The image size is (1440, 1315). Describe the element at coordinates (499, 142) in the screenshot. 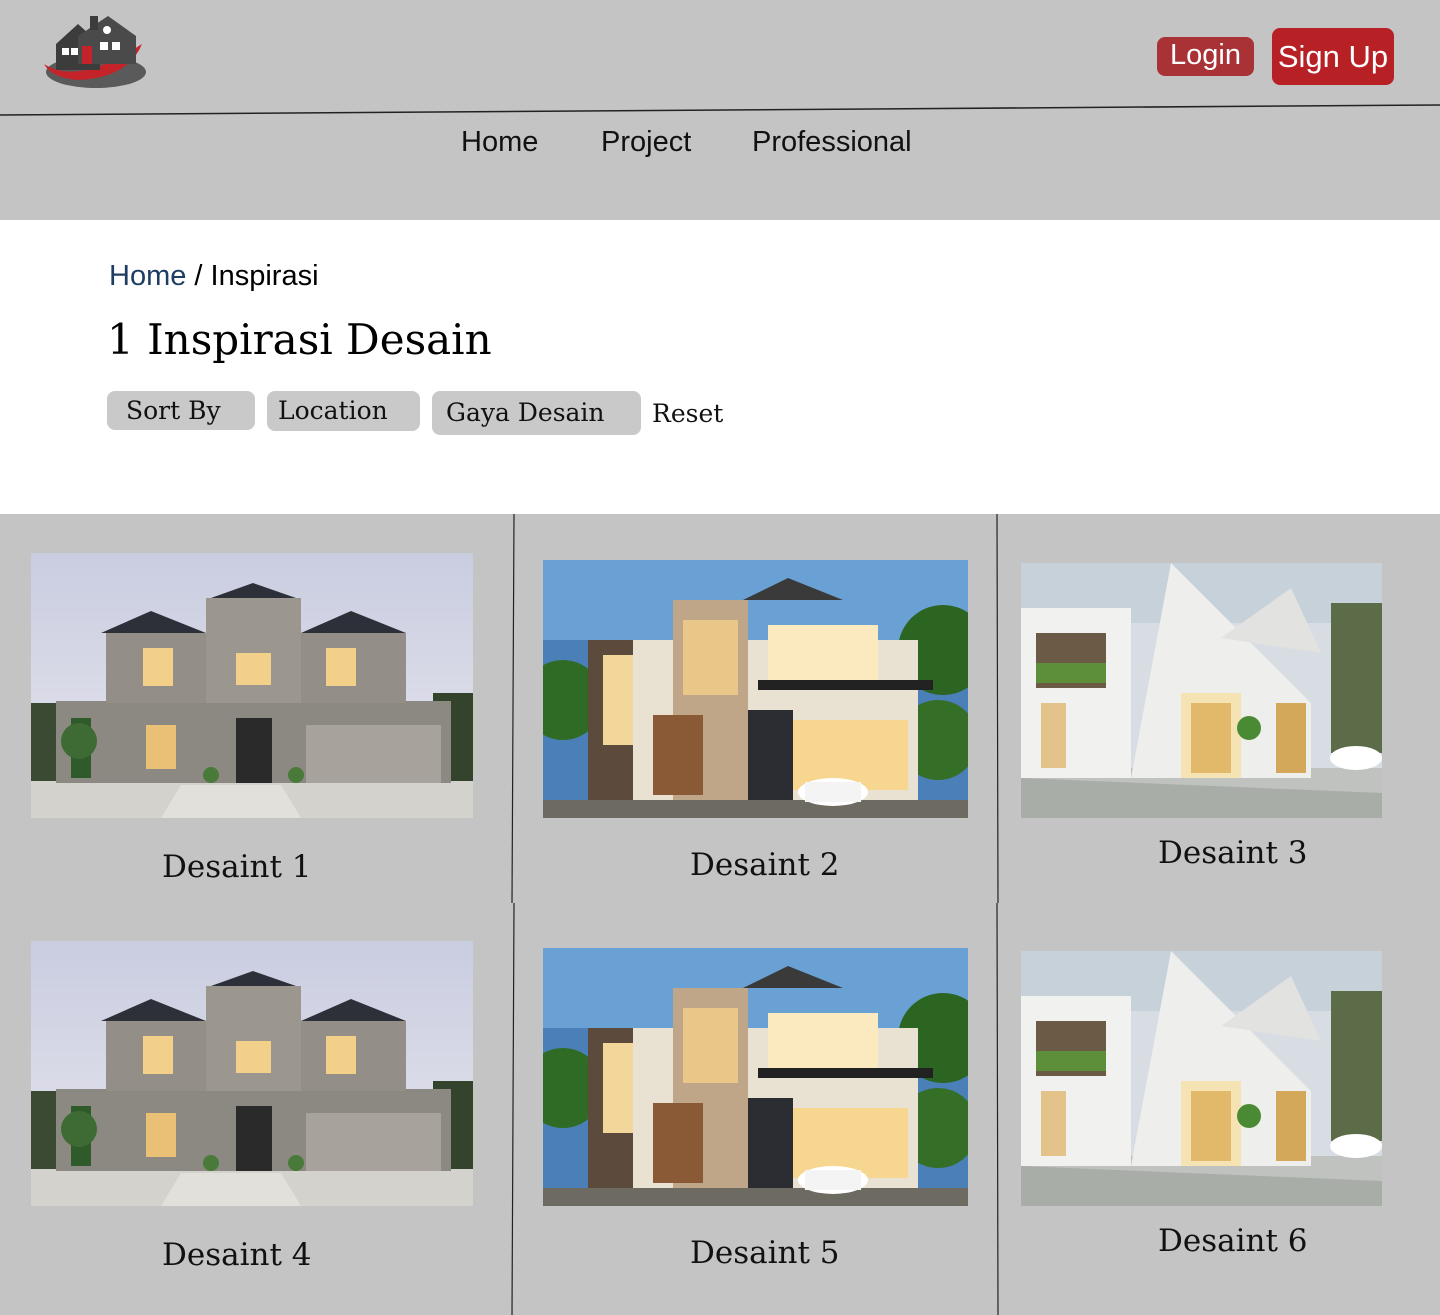

I see `nav-home-link: Home` at that location.